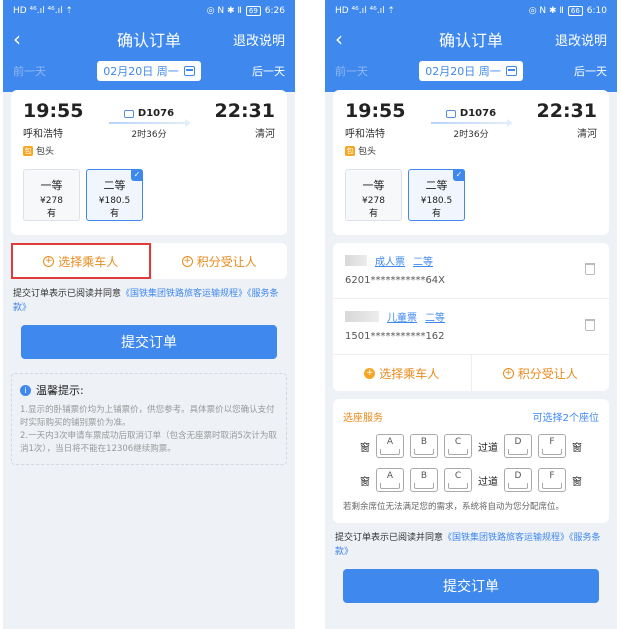 Image resolution: width=621 pixels, height=629 pixels. What do you see at coordinates (409, 373) in the screenshot?
I see `select-passenger-label: 选择乘车人` at bounding box center [409, 373].